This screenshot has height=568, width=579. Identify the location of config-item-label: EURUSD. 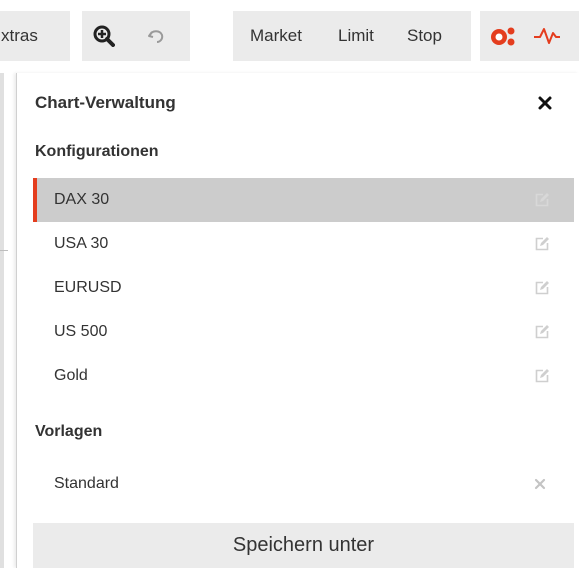
(88, 287).